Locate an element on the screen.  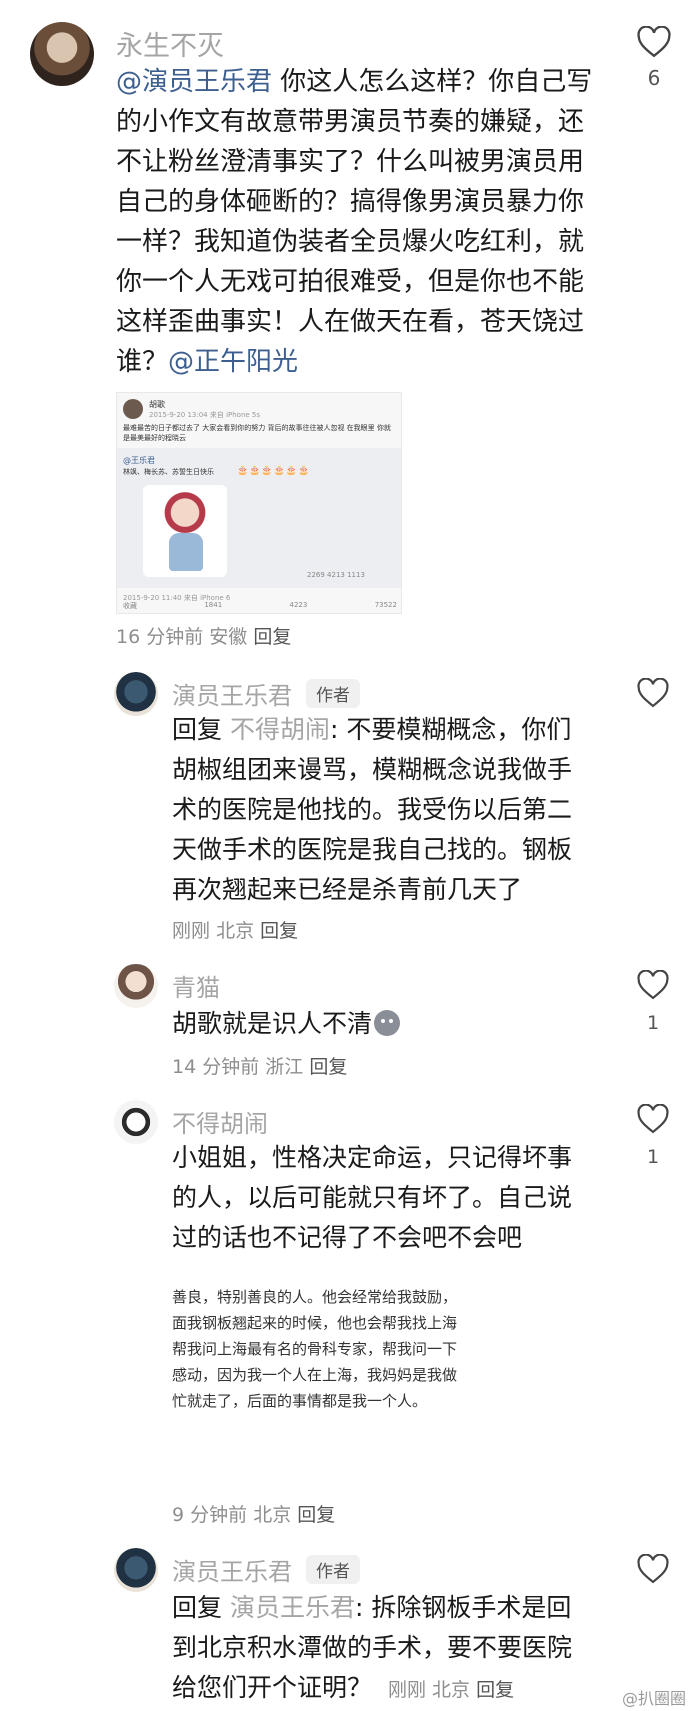
comment-meta: 16 分钟前 安徽 回复 is located at coordinates (203, 635).